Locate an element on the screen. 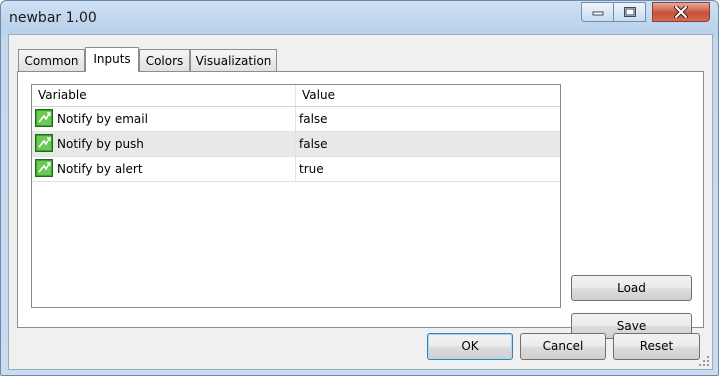 The image size is (719, 376). minimize-button is located at coordinates (597, 12).